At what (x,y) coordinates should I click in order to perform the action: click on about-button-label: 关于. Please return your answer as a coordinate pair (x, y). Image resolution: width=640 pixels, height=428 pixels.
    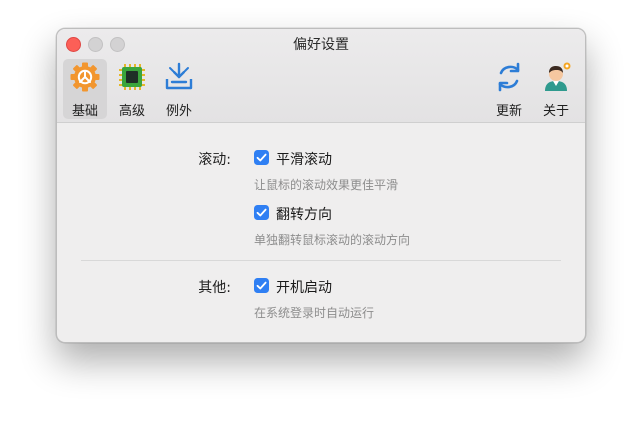
    Looking at the image, I should click on (555, 111).